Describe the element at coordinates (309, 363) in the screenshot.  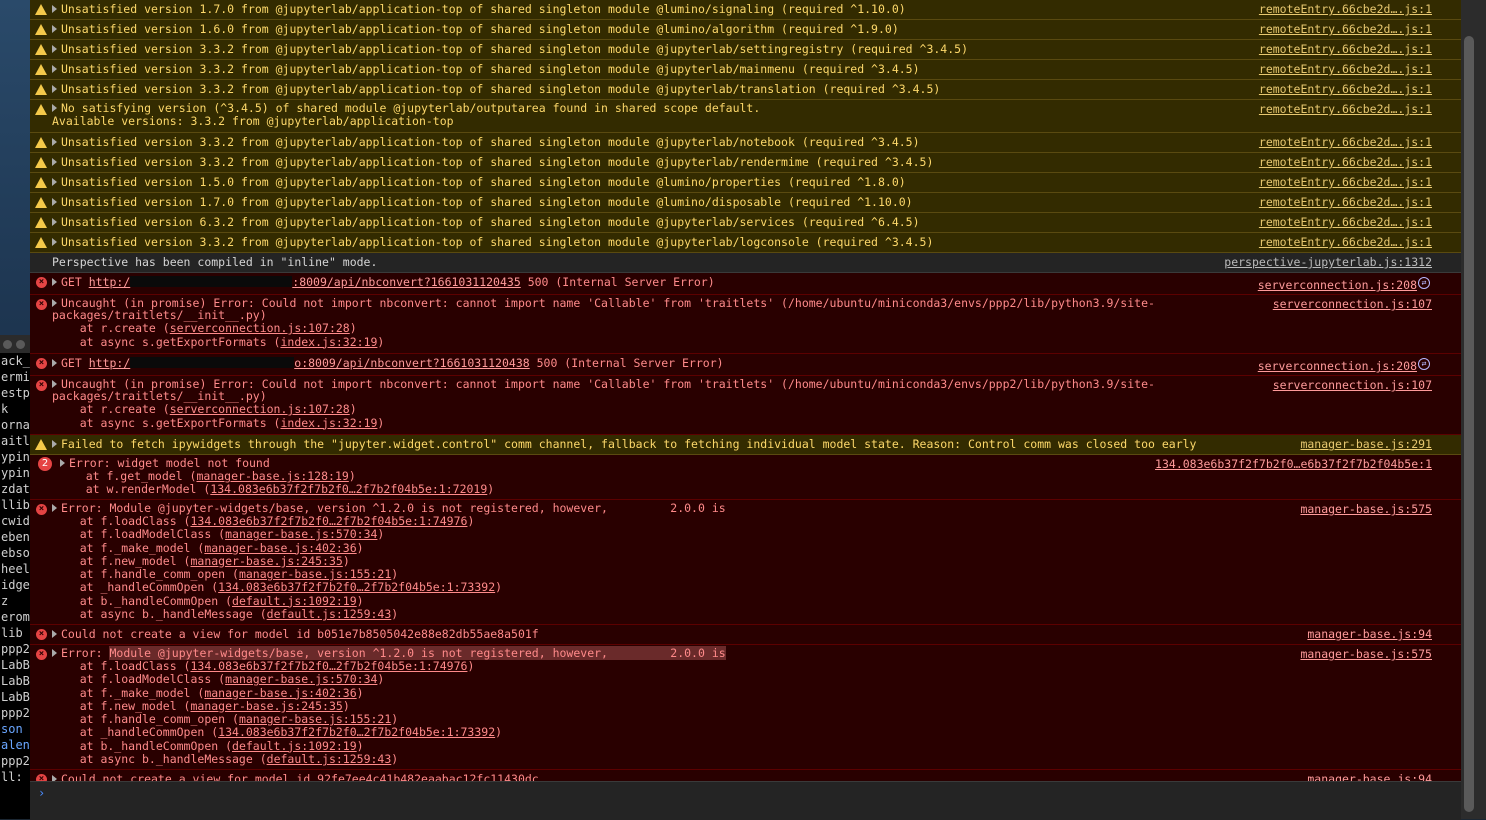
I see `request-url: http:/o:8009/api/nbconvert?1661031120438` at that location.